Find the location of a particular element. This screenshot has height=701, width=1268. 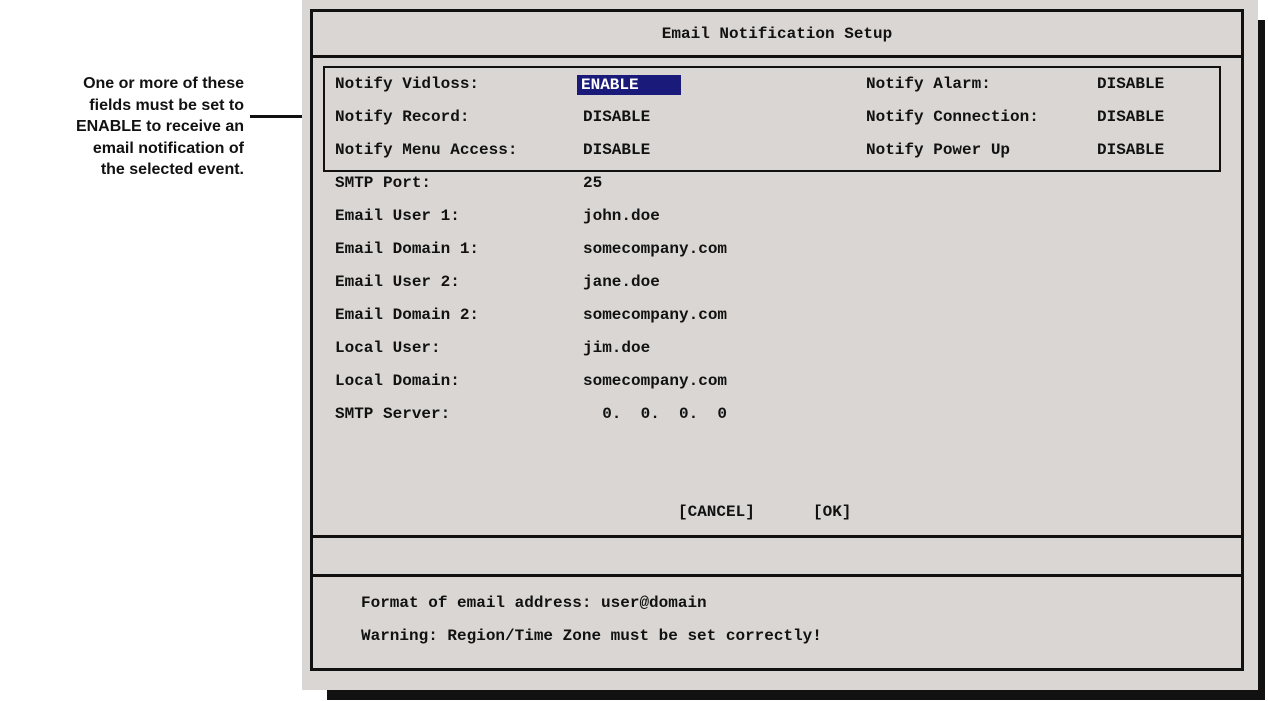

local-user-field: jim.doe is located at coordinates (616, 348).